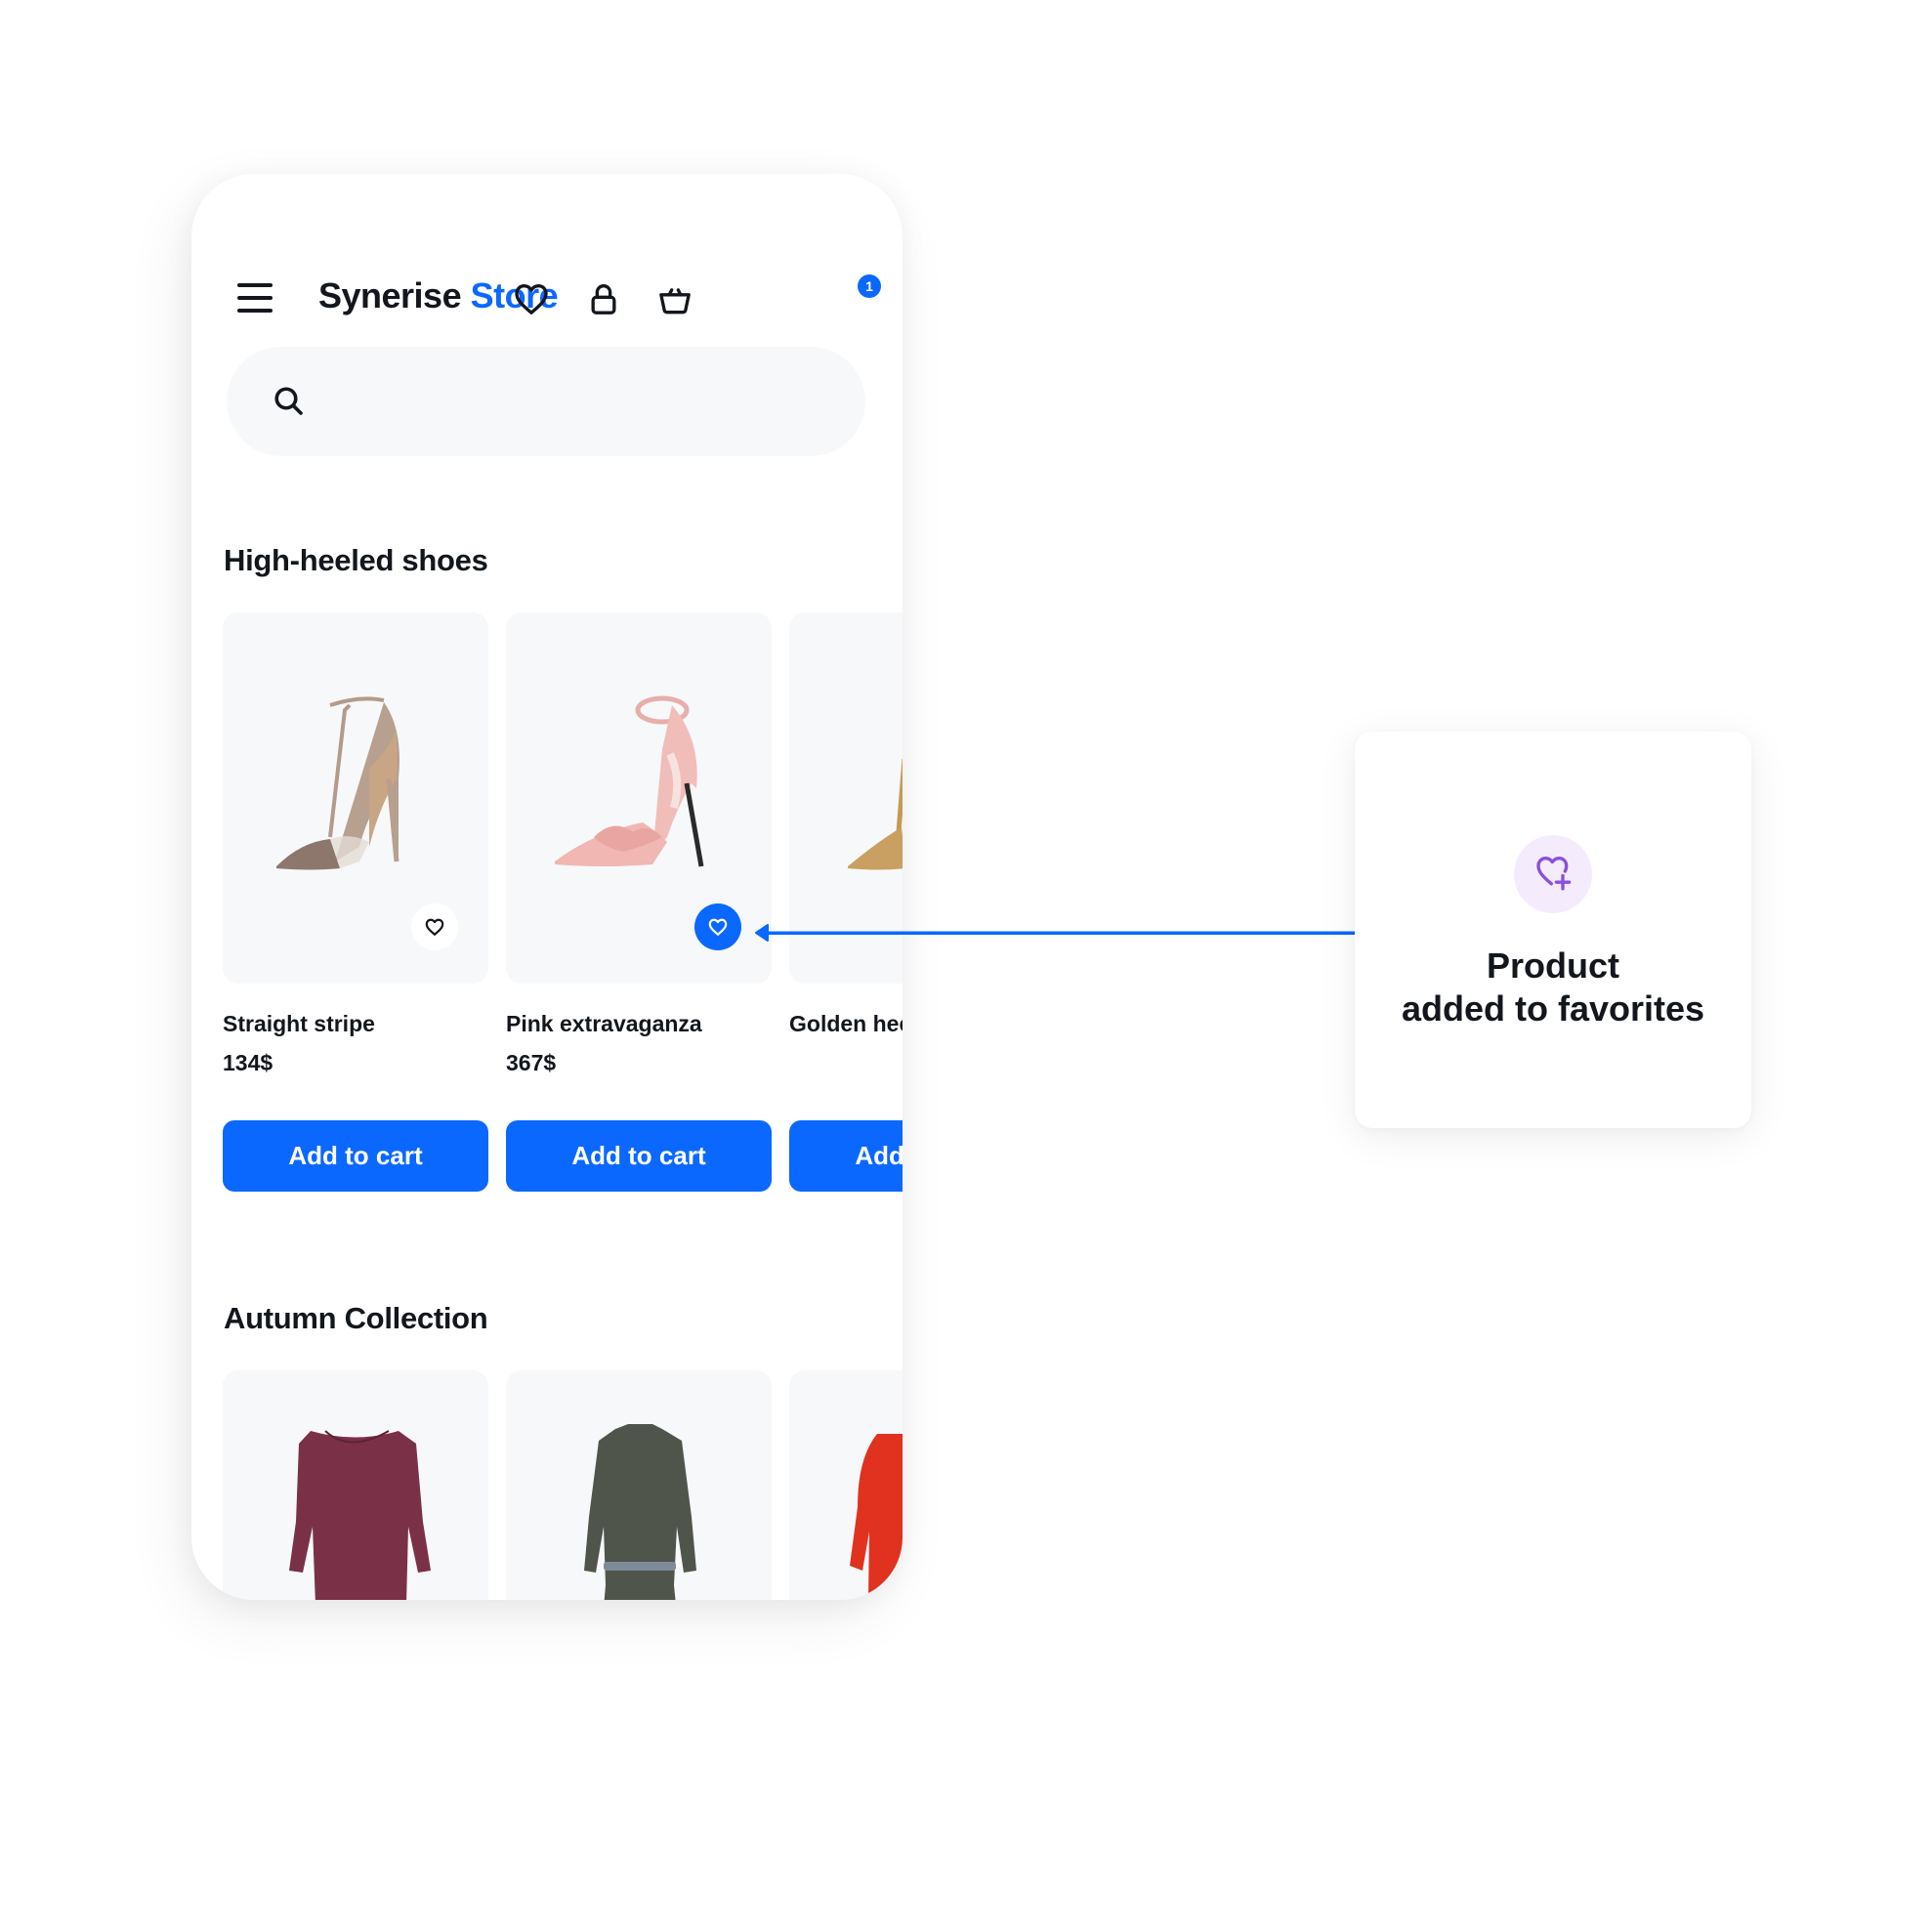 This screenshot has height=1932, width=1932. What do you see at coordinates (299, 1024) in the screenshot?
I see `product-name: Straight stripe` at bounding box center [299, 1024].